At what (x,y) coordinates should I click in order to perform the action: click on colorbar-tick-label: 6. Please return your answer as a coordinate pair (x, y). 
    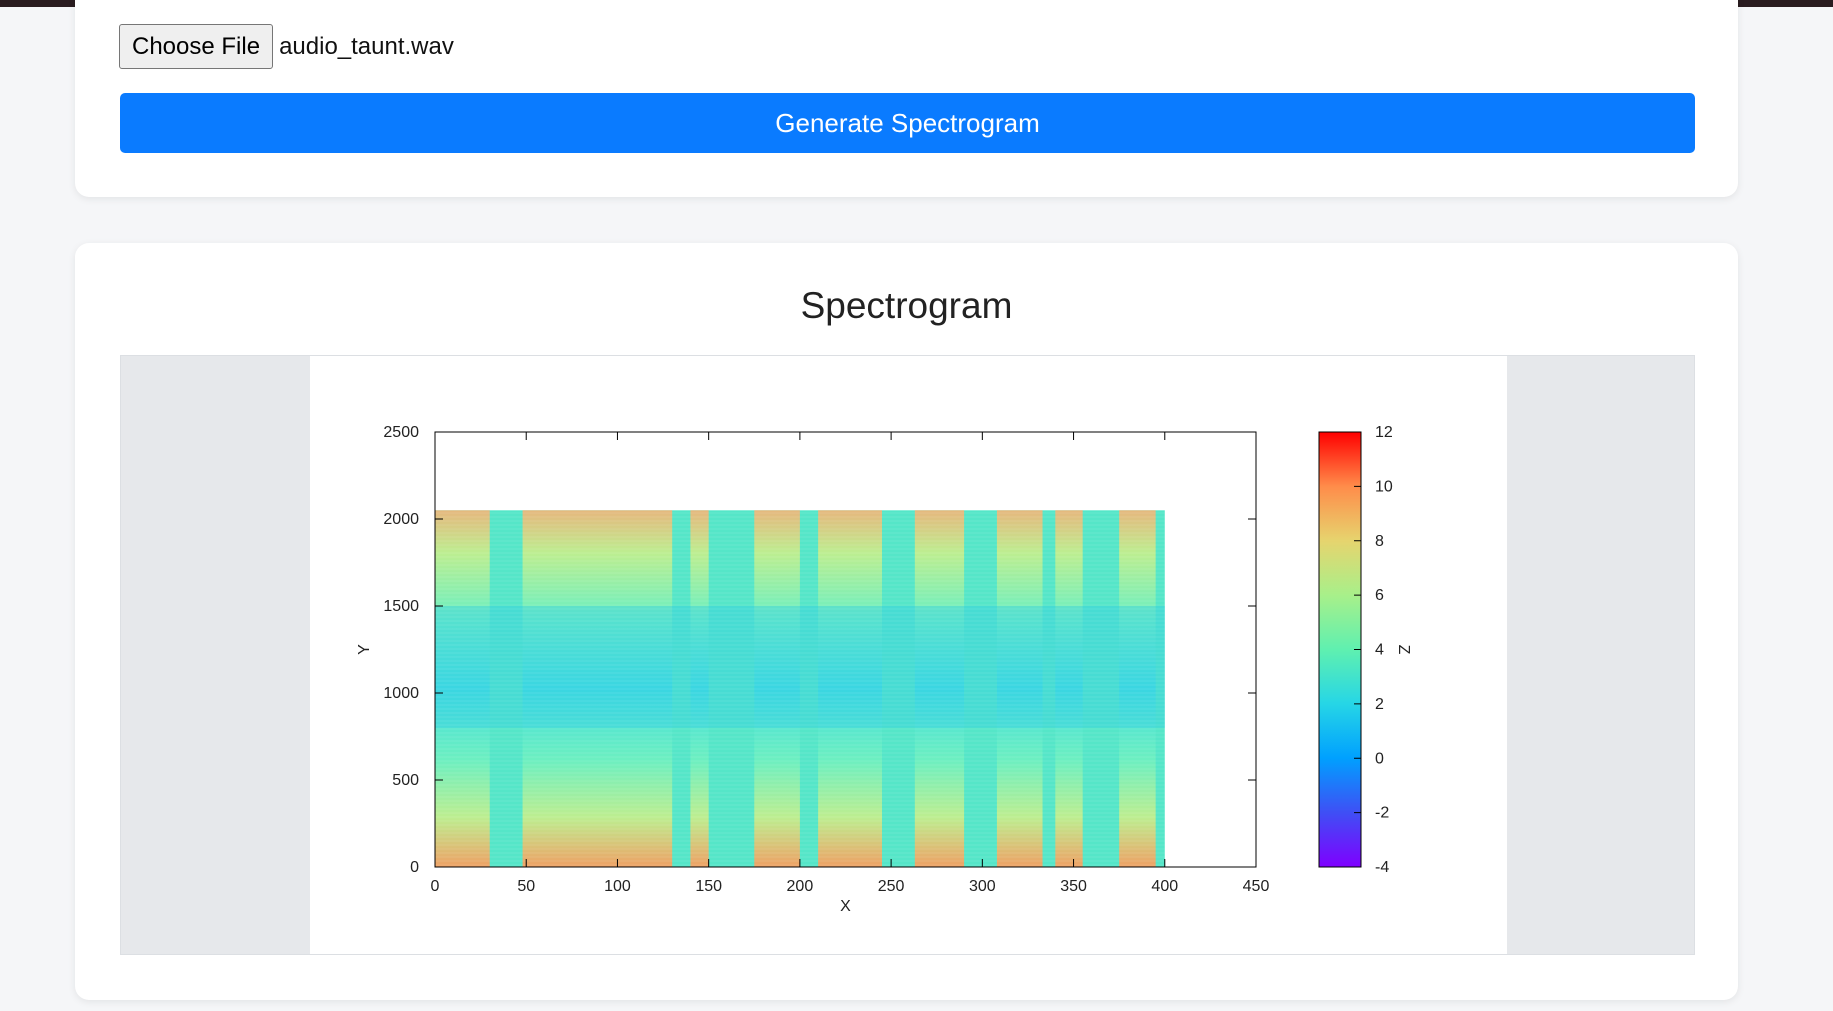
    Looking at the image, I should click on (1379, 595).